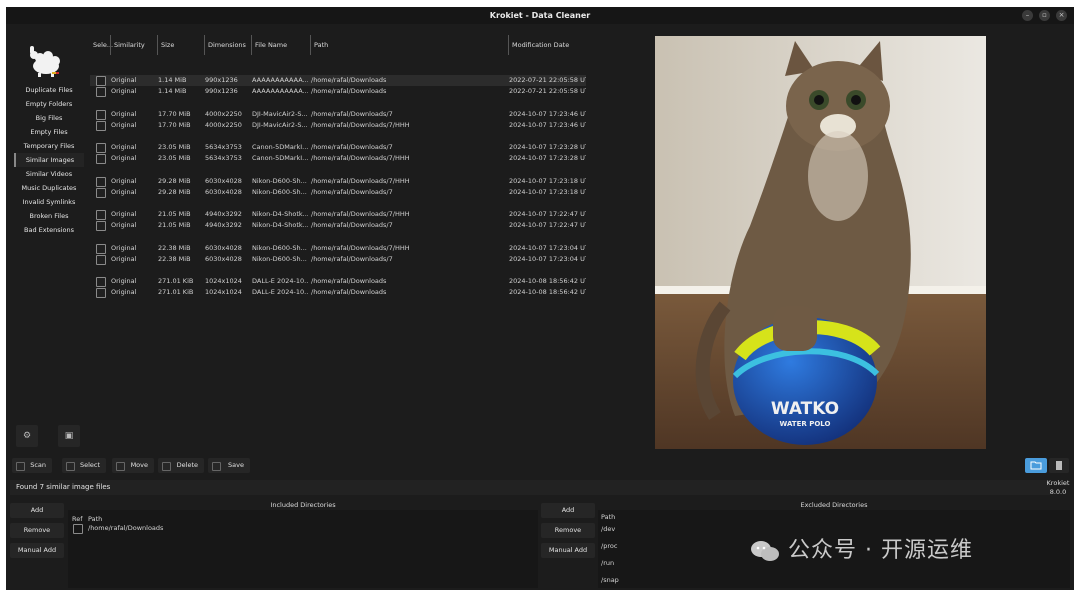  What do you see at coordinates (568, 510) in the screenshot?
I see `excluded-add-button: Add` at bounding box center [568, 510].